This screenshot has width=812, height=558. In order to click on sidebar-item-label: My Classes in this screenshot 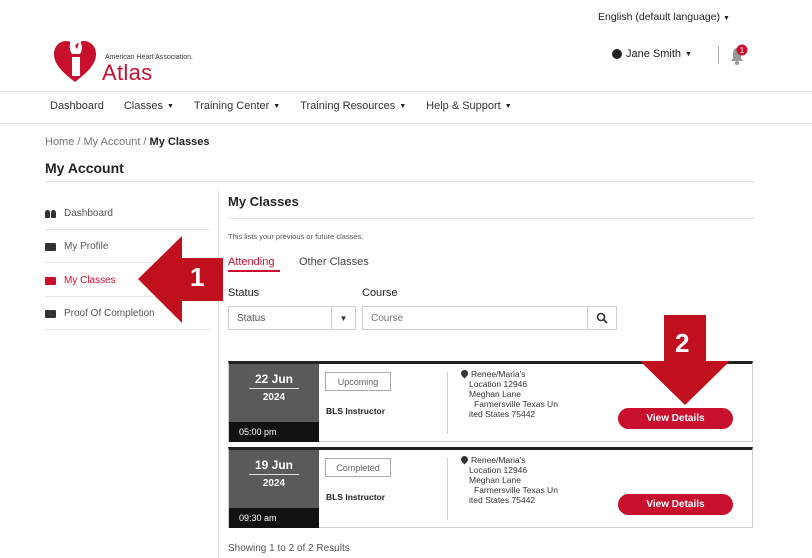, I will do `click(90, 280)`.